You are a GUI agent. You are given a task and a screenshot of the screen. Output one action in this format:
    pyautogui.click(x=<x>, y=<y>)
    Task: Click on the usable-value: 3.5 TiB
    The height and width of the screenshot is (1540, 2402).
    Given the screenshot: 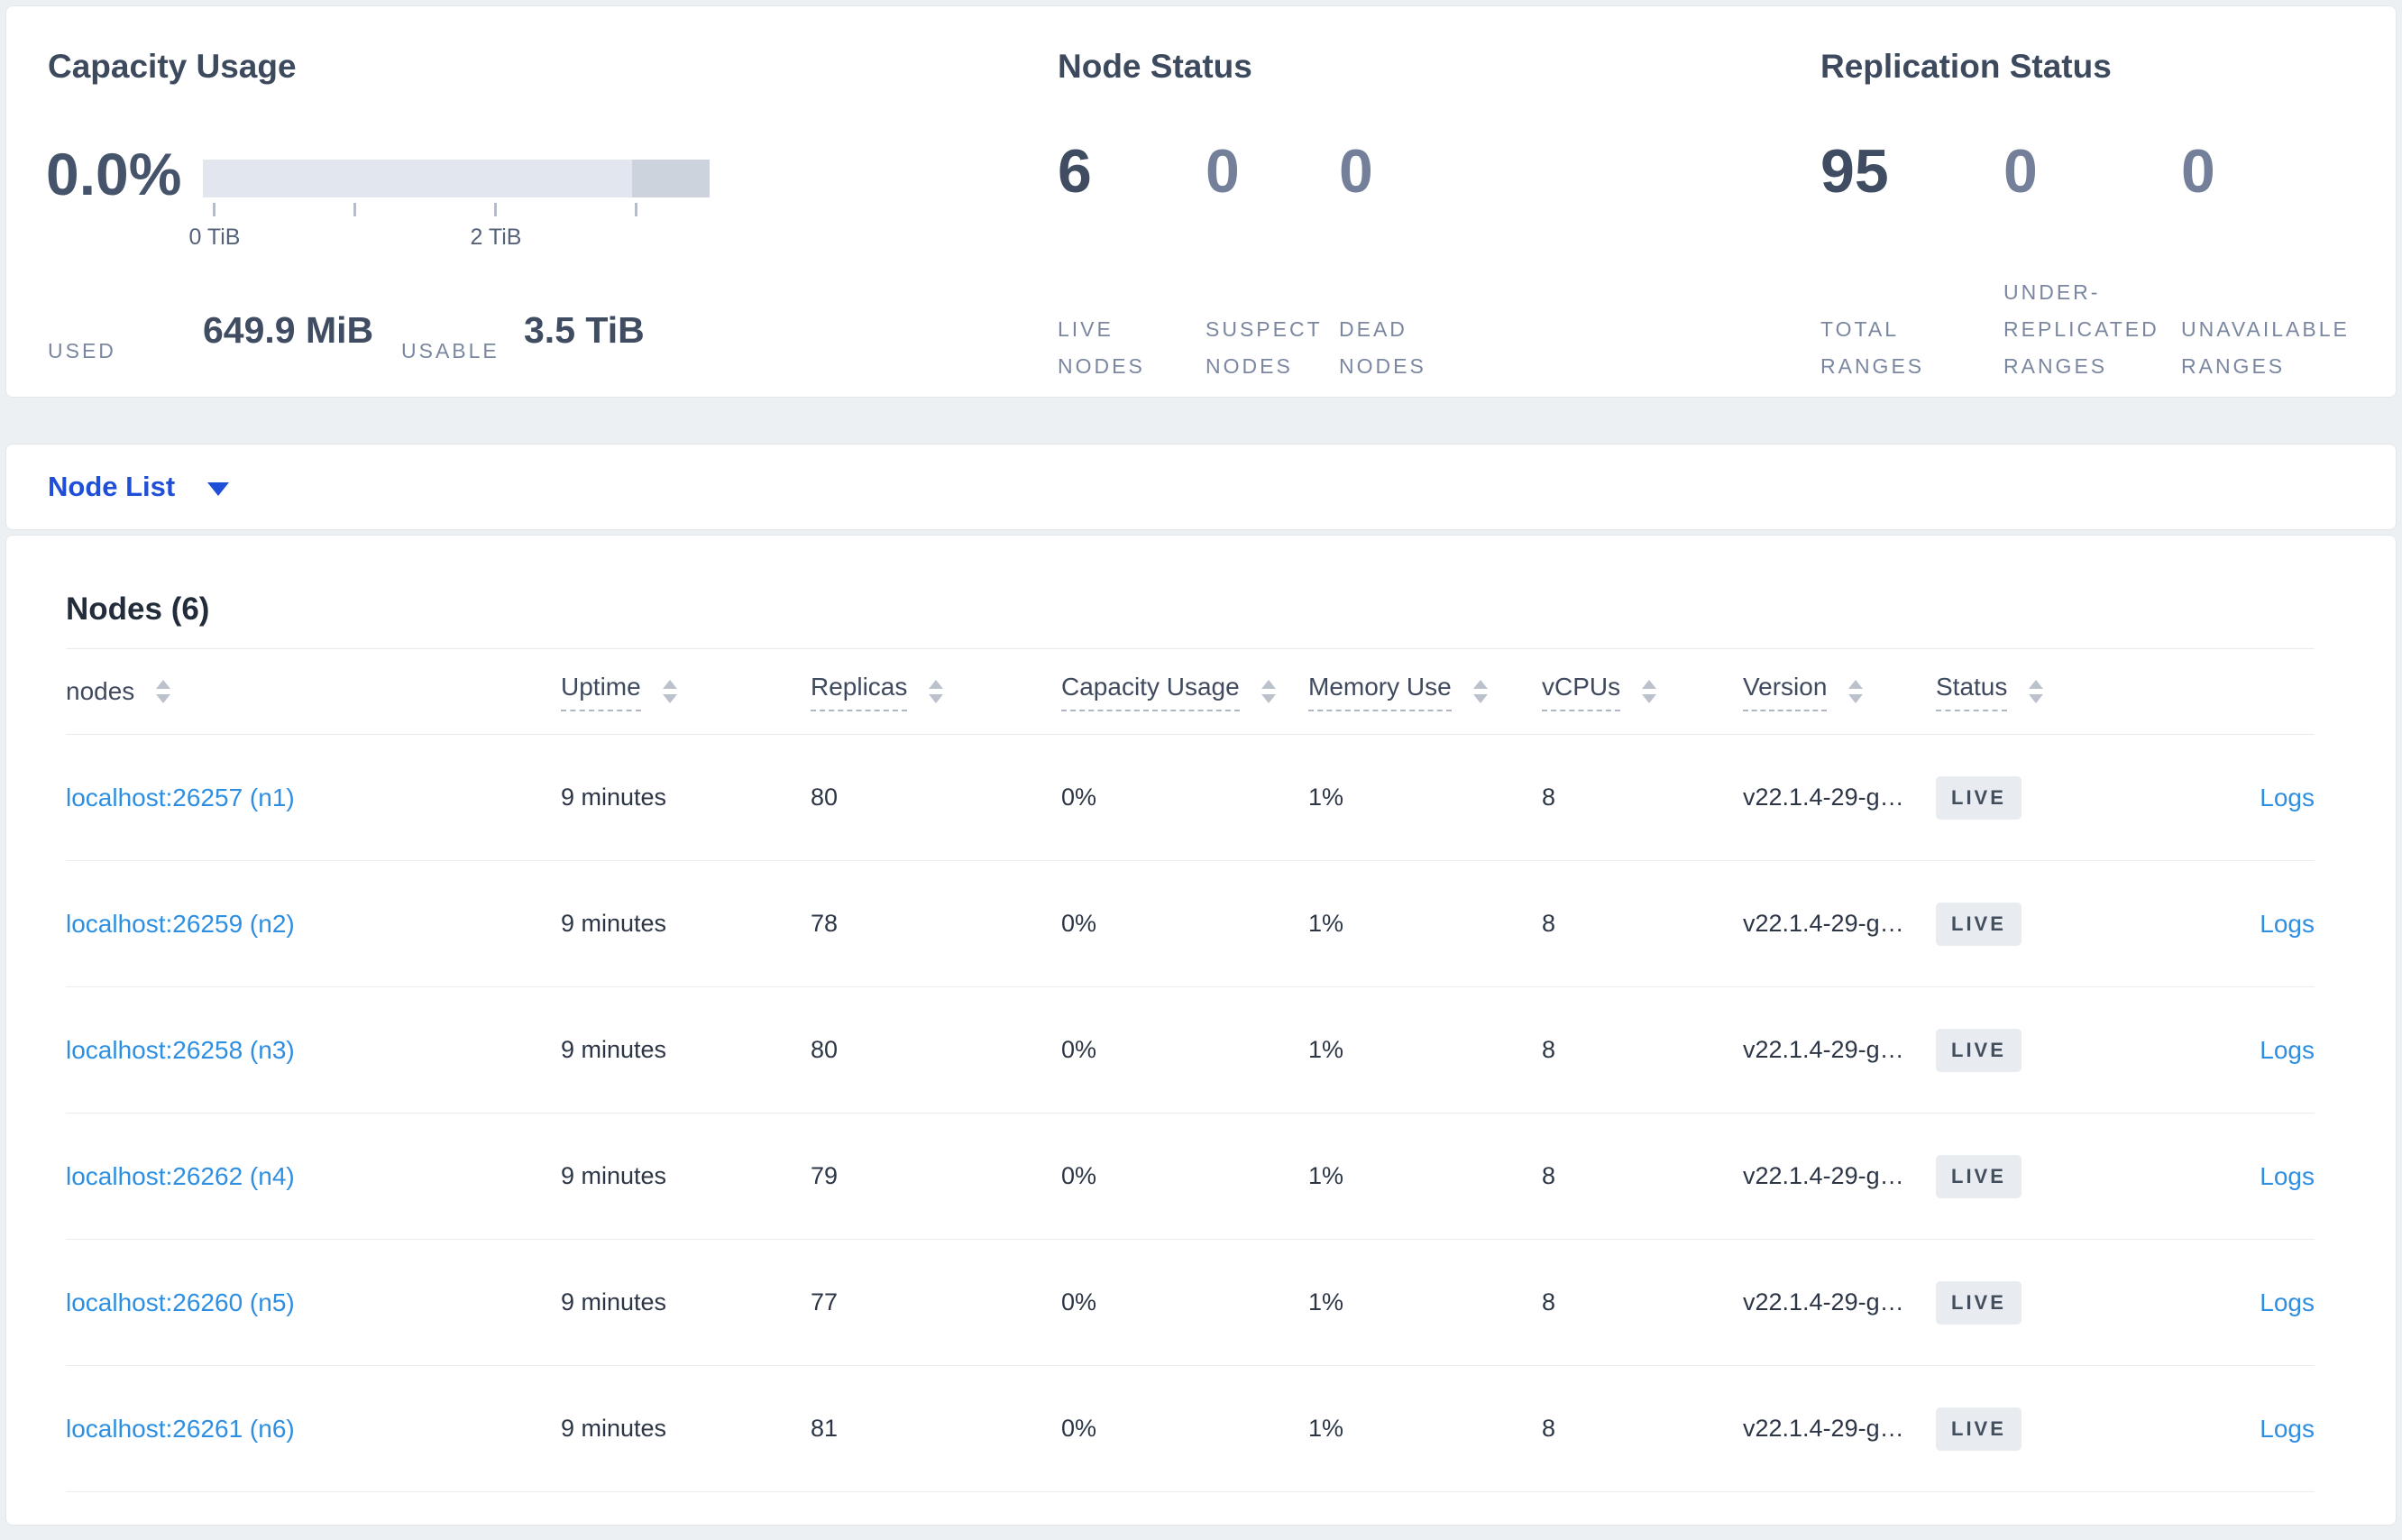 What is the action you would take?
    pyautogui.click(x=584, y=330)
    